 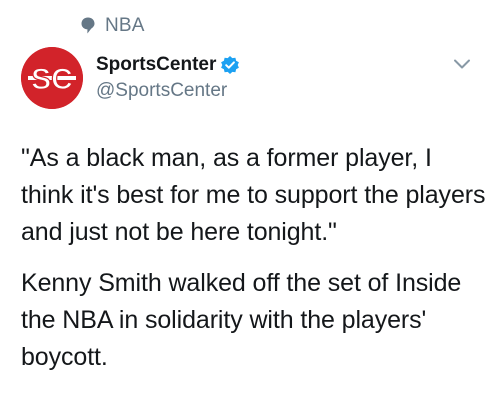 I want to click on verified-badge-icon, so click(x=230, y=65).